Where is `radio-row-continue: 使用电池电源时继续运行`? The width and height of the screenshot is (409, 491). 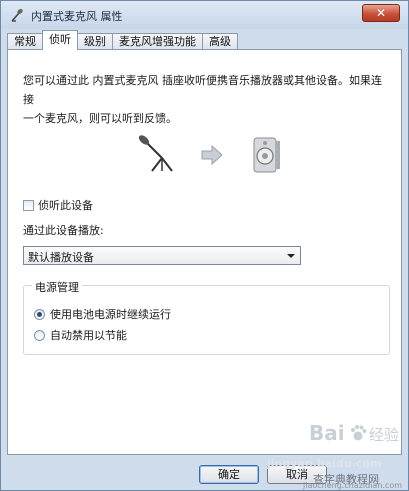 radio-row-continue: 使用电池电源时继续运行 is located at coordinates (102, 314).